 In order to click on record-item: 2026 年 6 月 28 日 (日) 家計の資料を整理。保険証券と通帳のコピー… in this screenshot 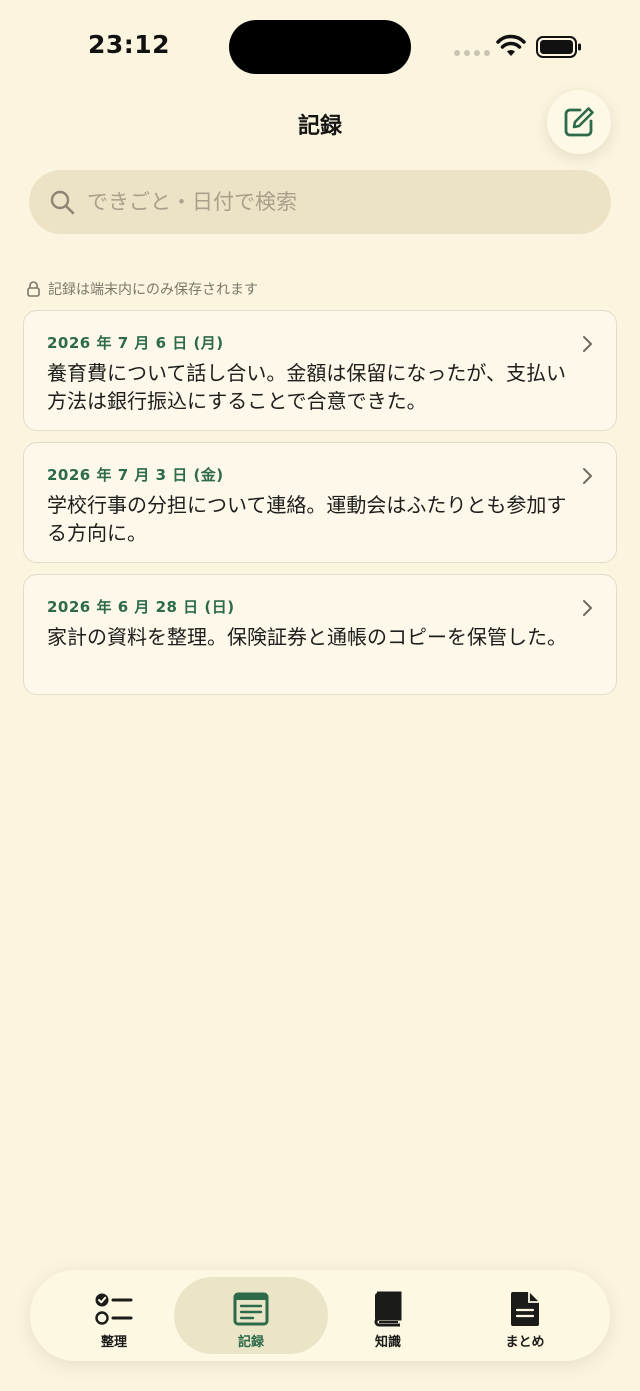, I will do `click(320, 634)`.